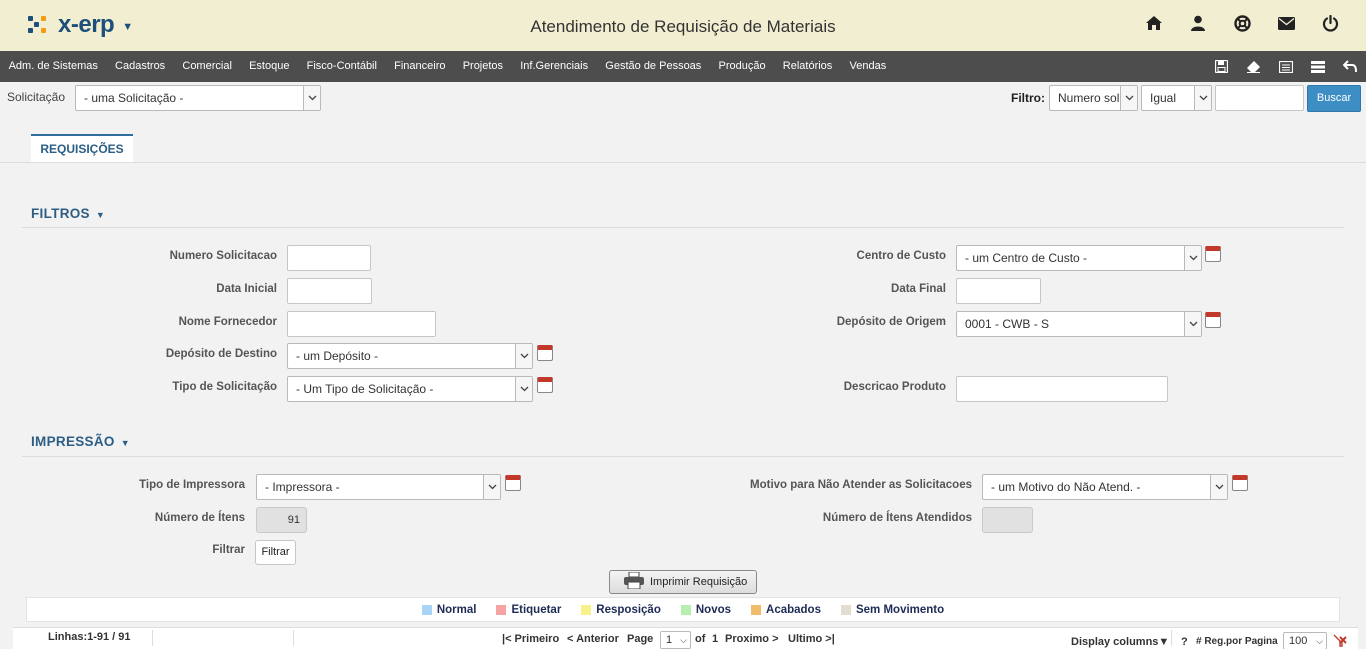  Describe the element at coordinates (634, 581) in the screenshot. I see `printer-icon` at that location.